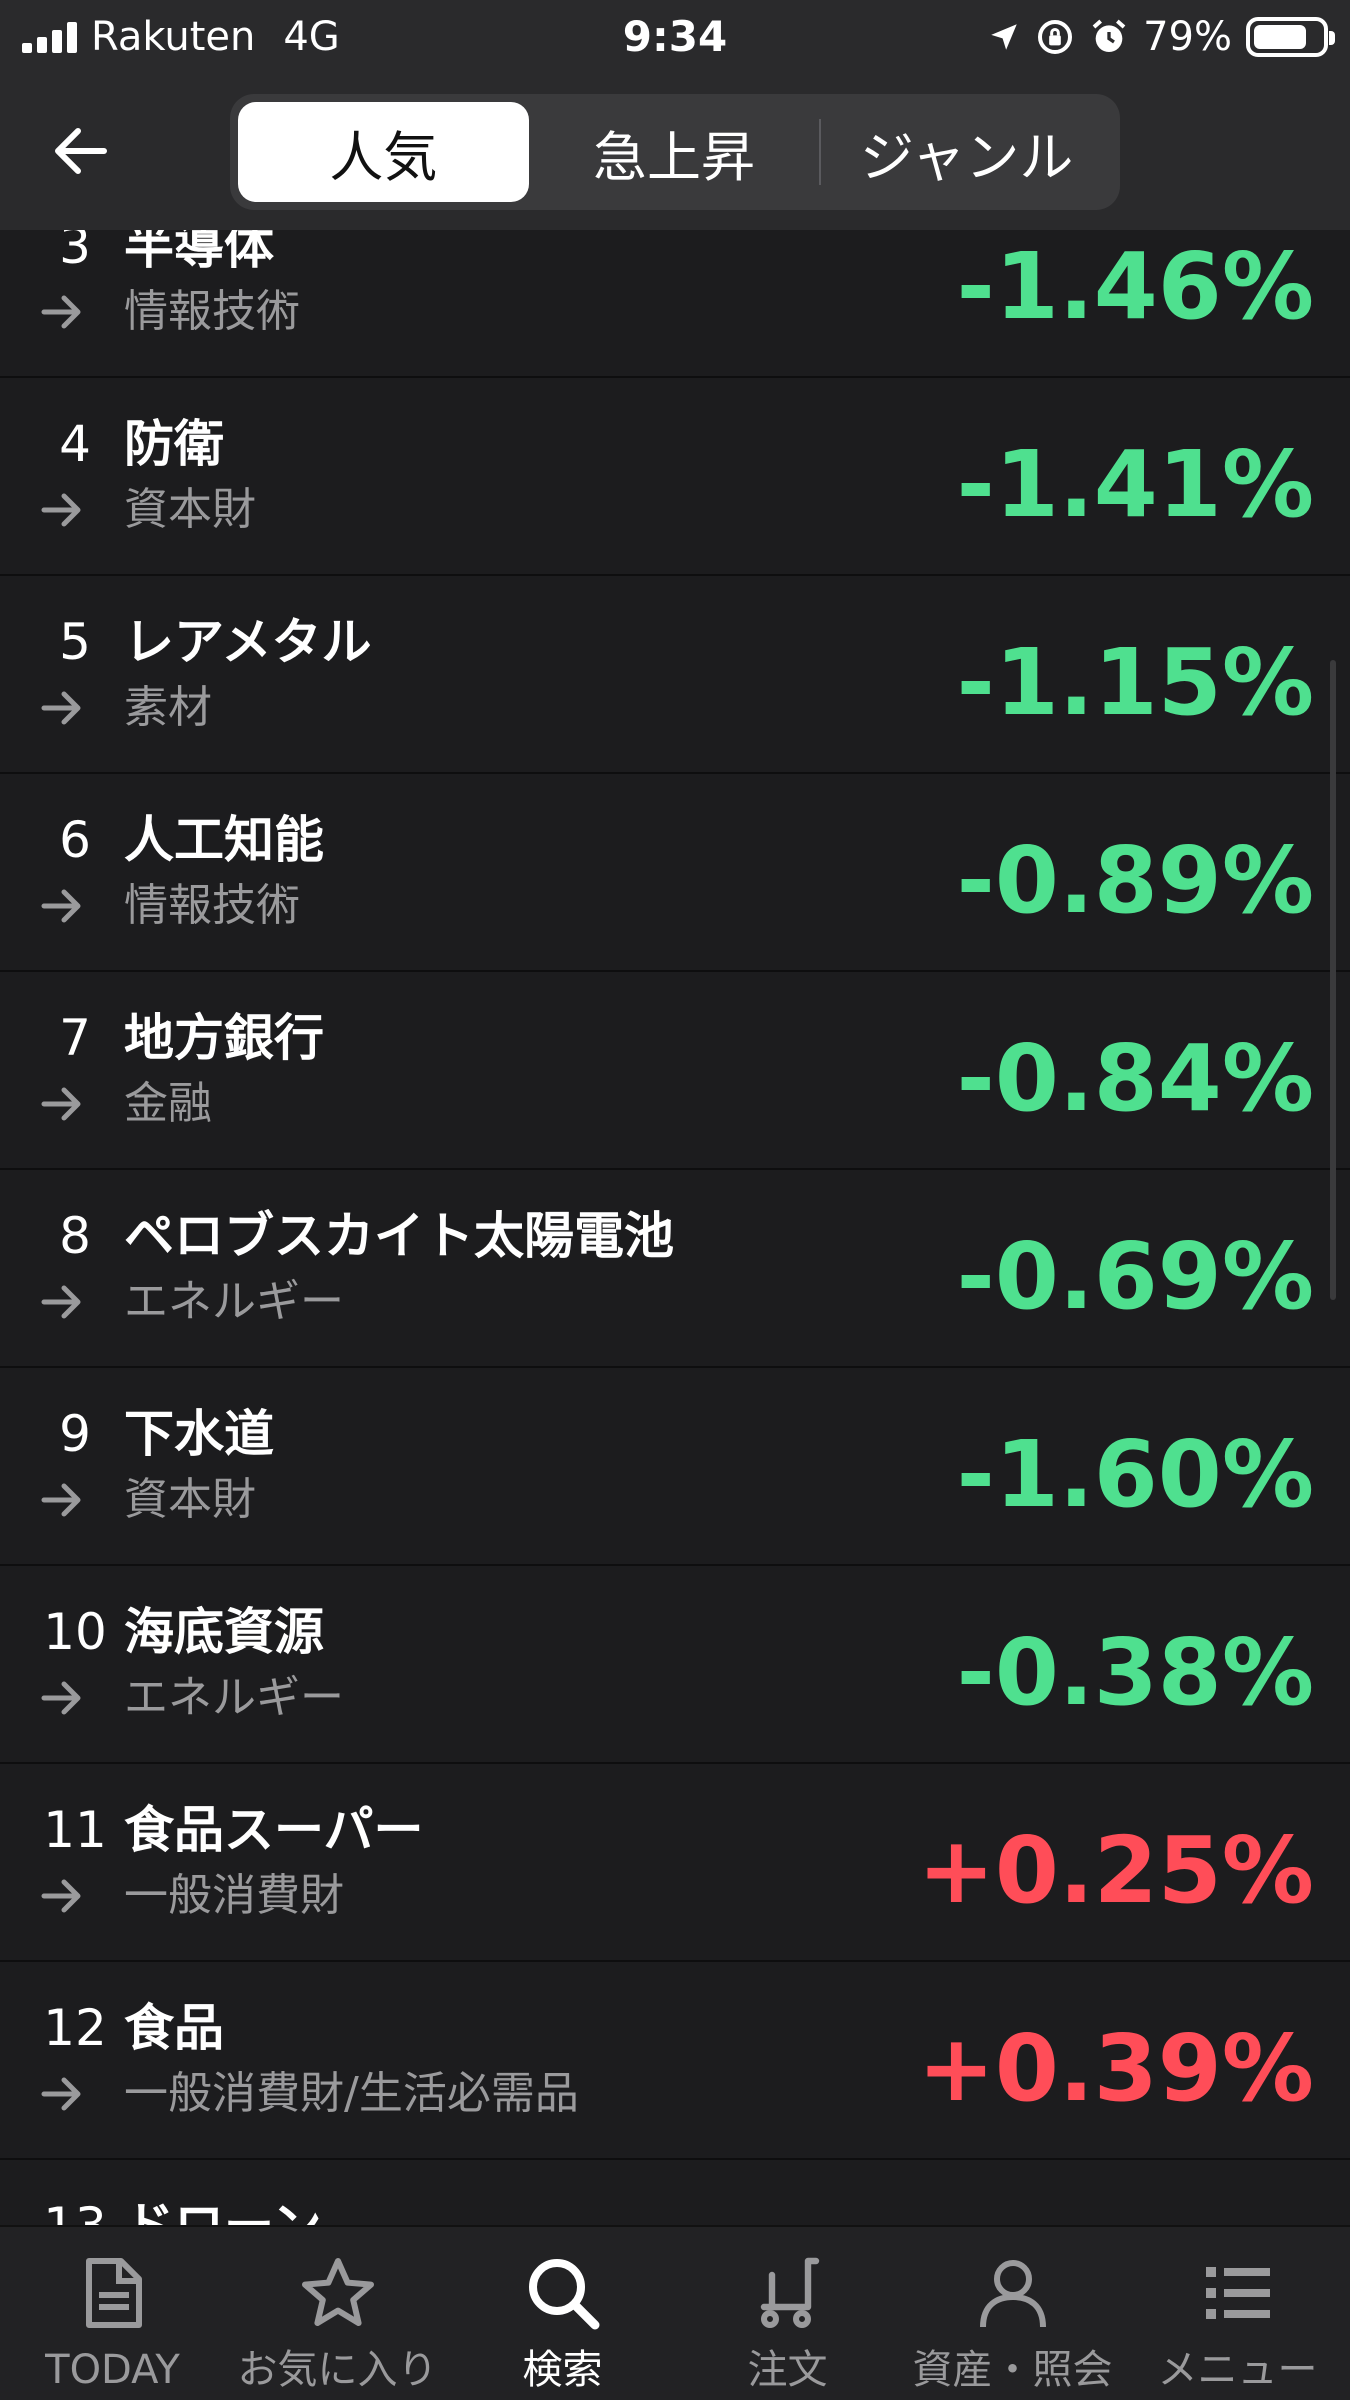  Describe the element at coordinates (174, 2028) in the screenshot. I see `theme-name: 食品` at that location.